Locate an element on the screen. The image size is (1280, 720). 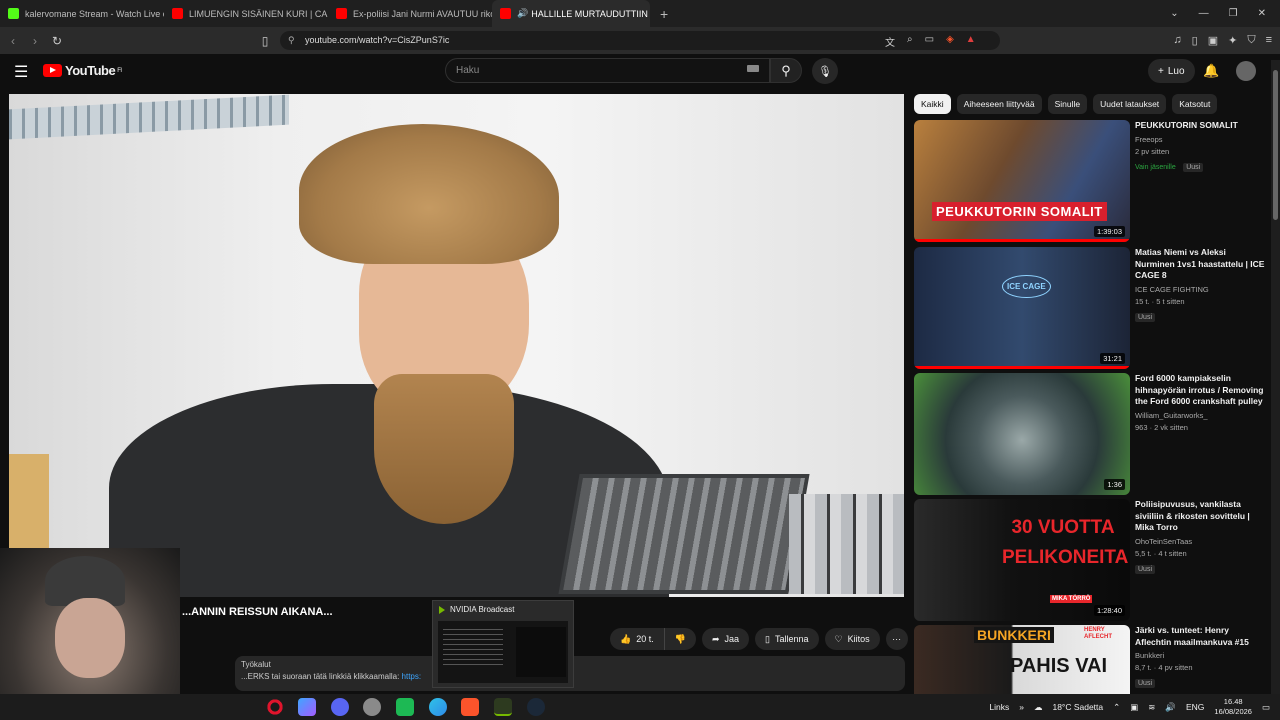
tray-expand-icon: » is located at coordinates (1021, 707).